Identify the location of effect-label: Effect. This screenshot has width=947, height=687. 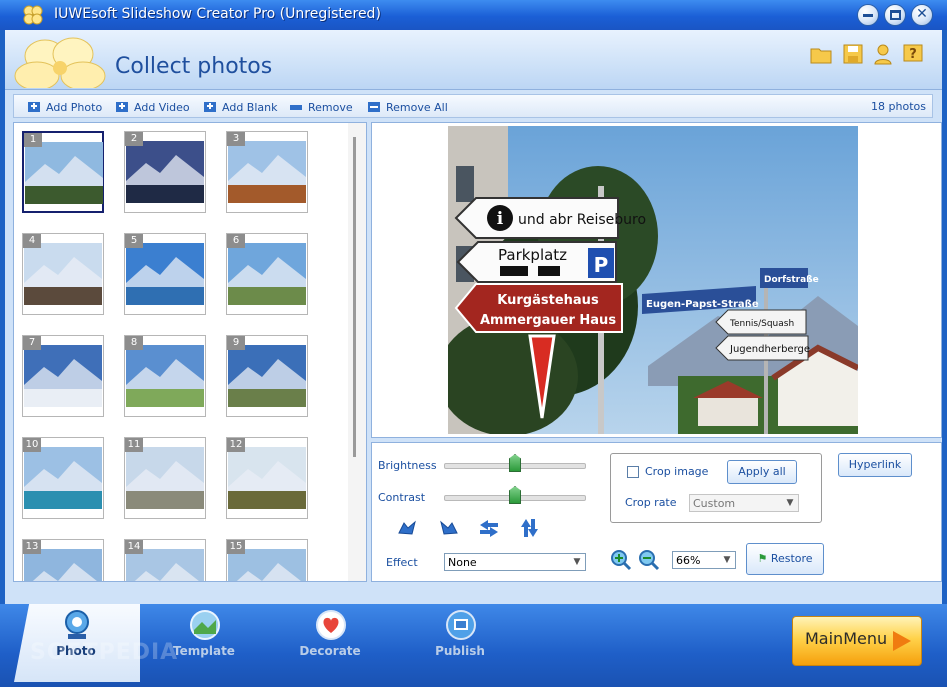
(402, 562).